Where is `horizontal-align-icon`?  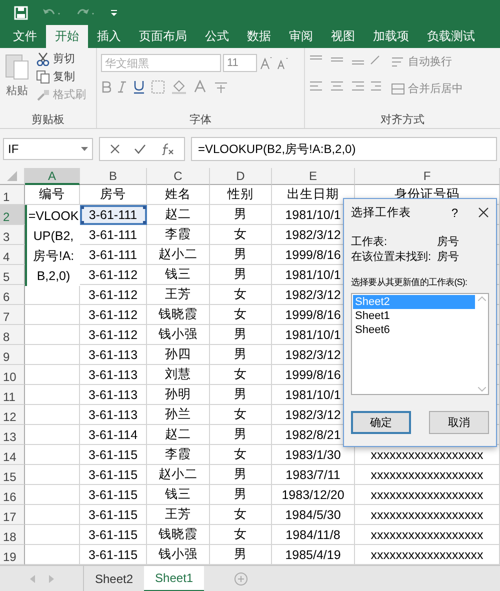 horizontal-align-icon is located at coordinates (345, 86).